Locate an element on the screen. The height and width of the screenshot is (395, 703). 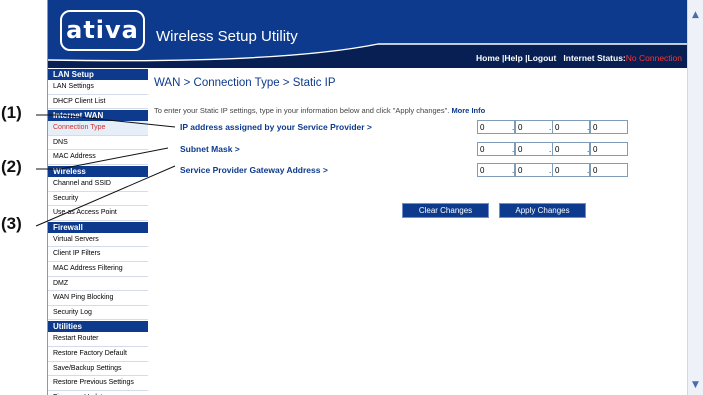
sidebar-item-virtual-servers: Virtual Servers is located at coordinates (98, 240).